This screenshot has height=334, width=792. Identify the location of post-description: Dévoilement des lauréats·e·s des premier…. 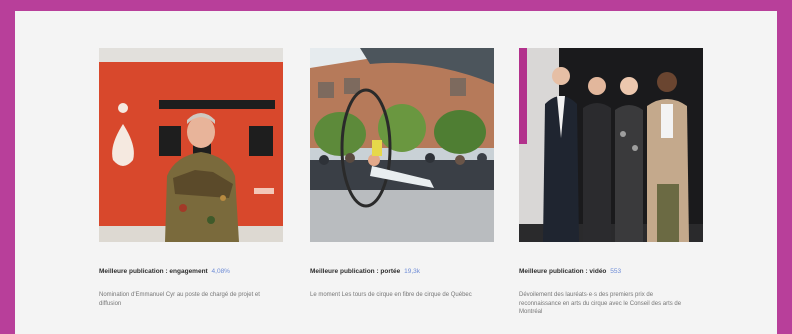
(600, 303).